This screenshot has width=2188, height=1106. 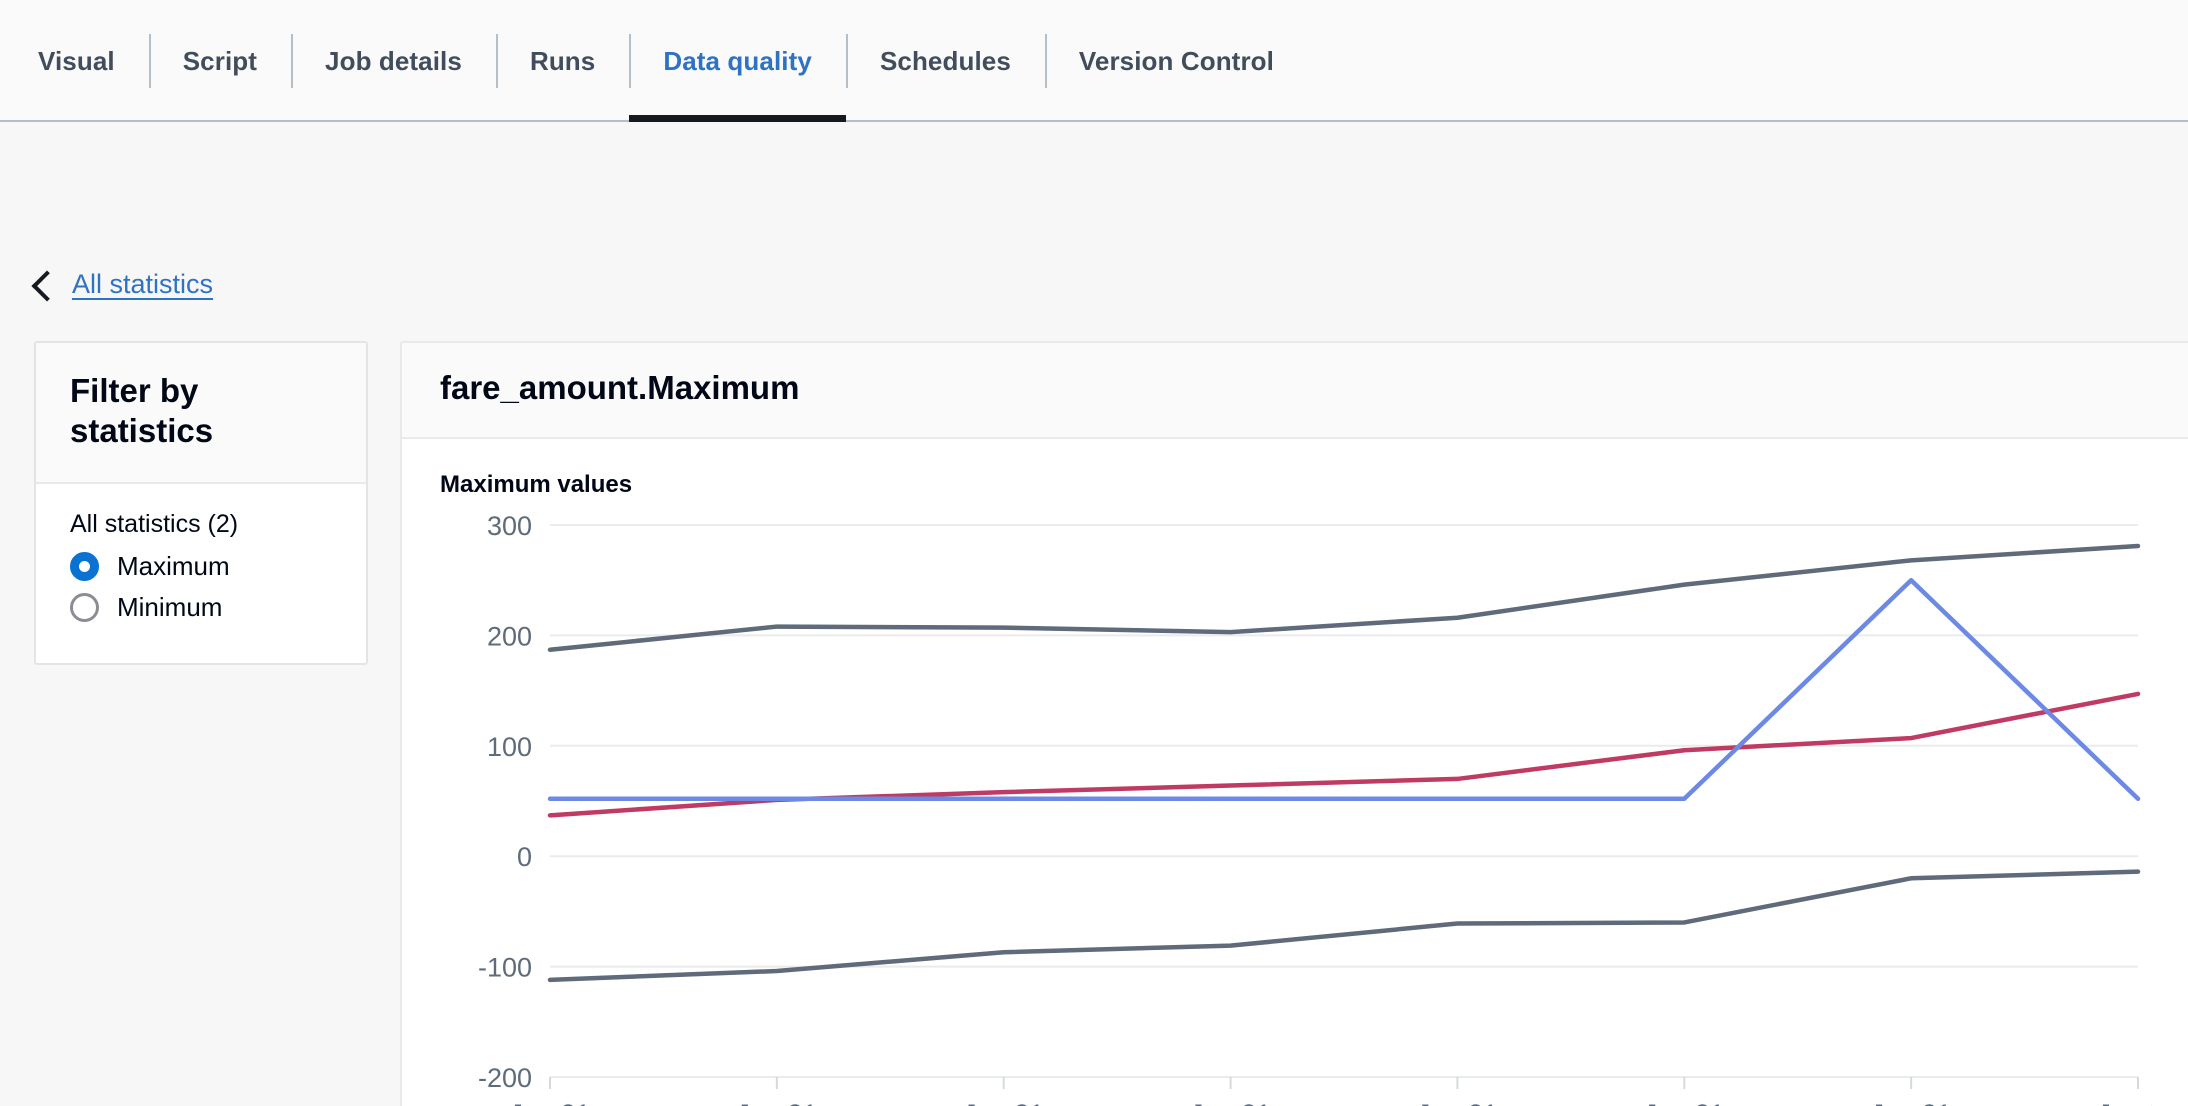 I want to click on tab-schedules: Schedules, so click(x=945, y=61).